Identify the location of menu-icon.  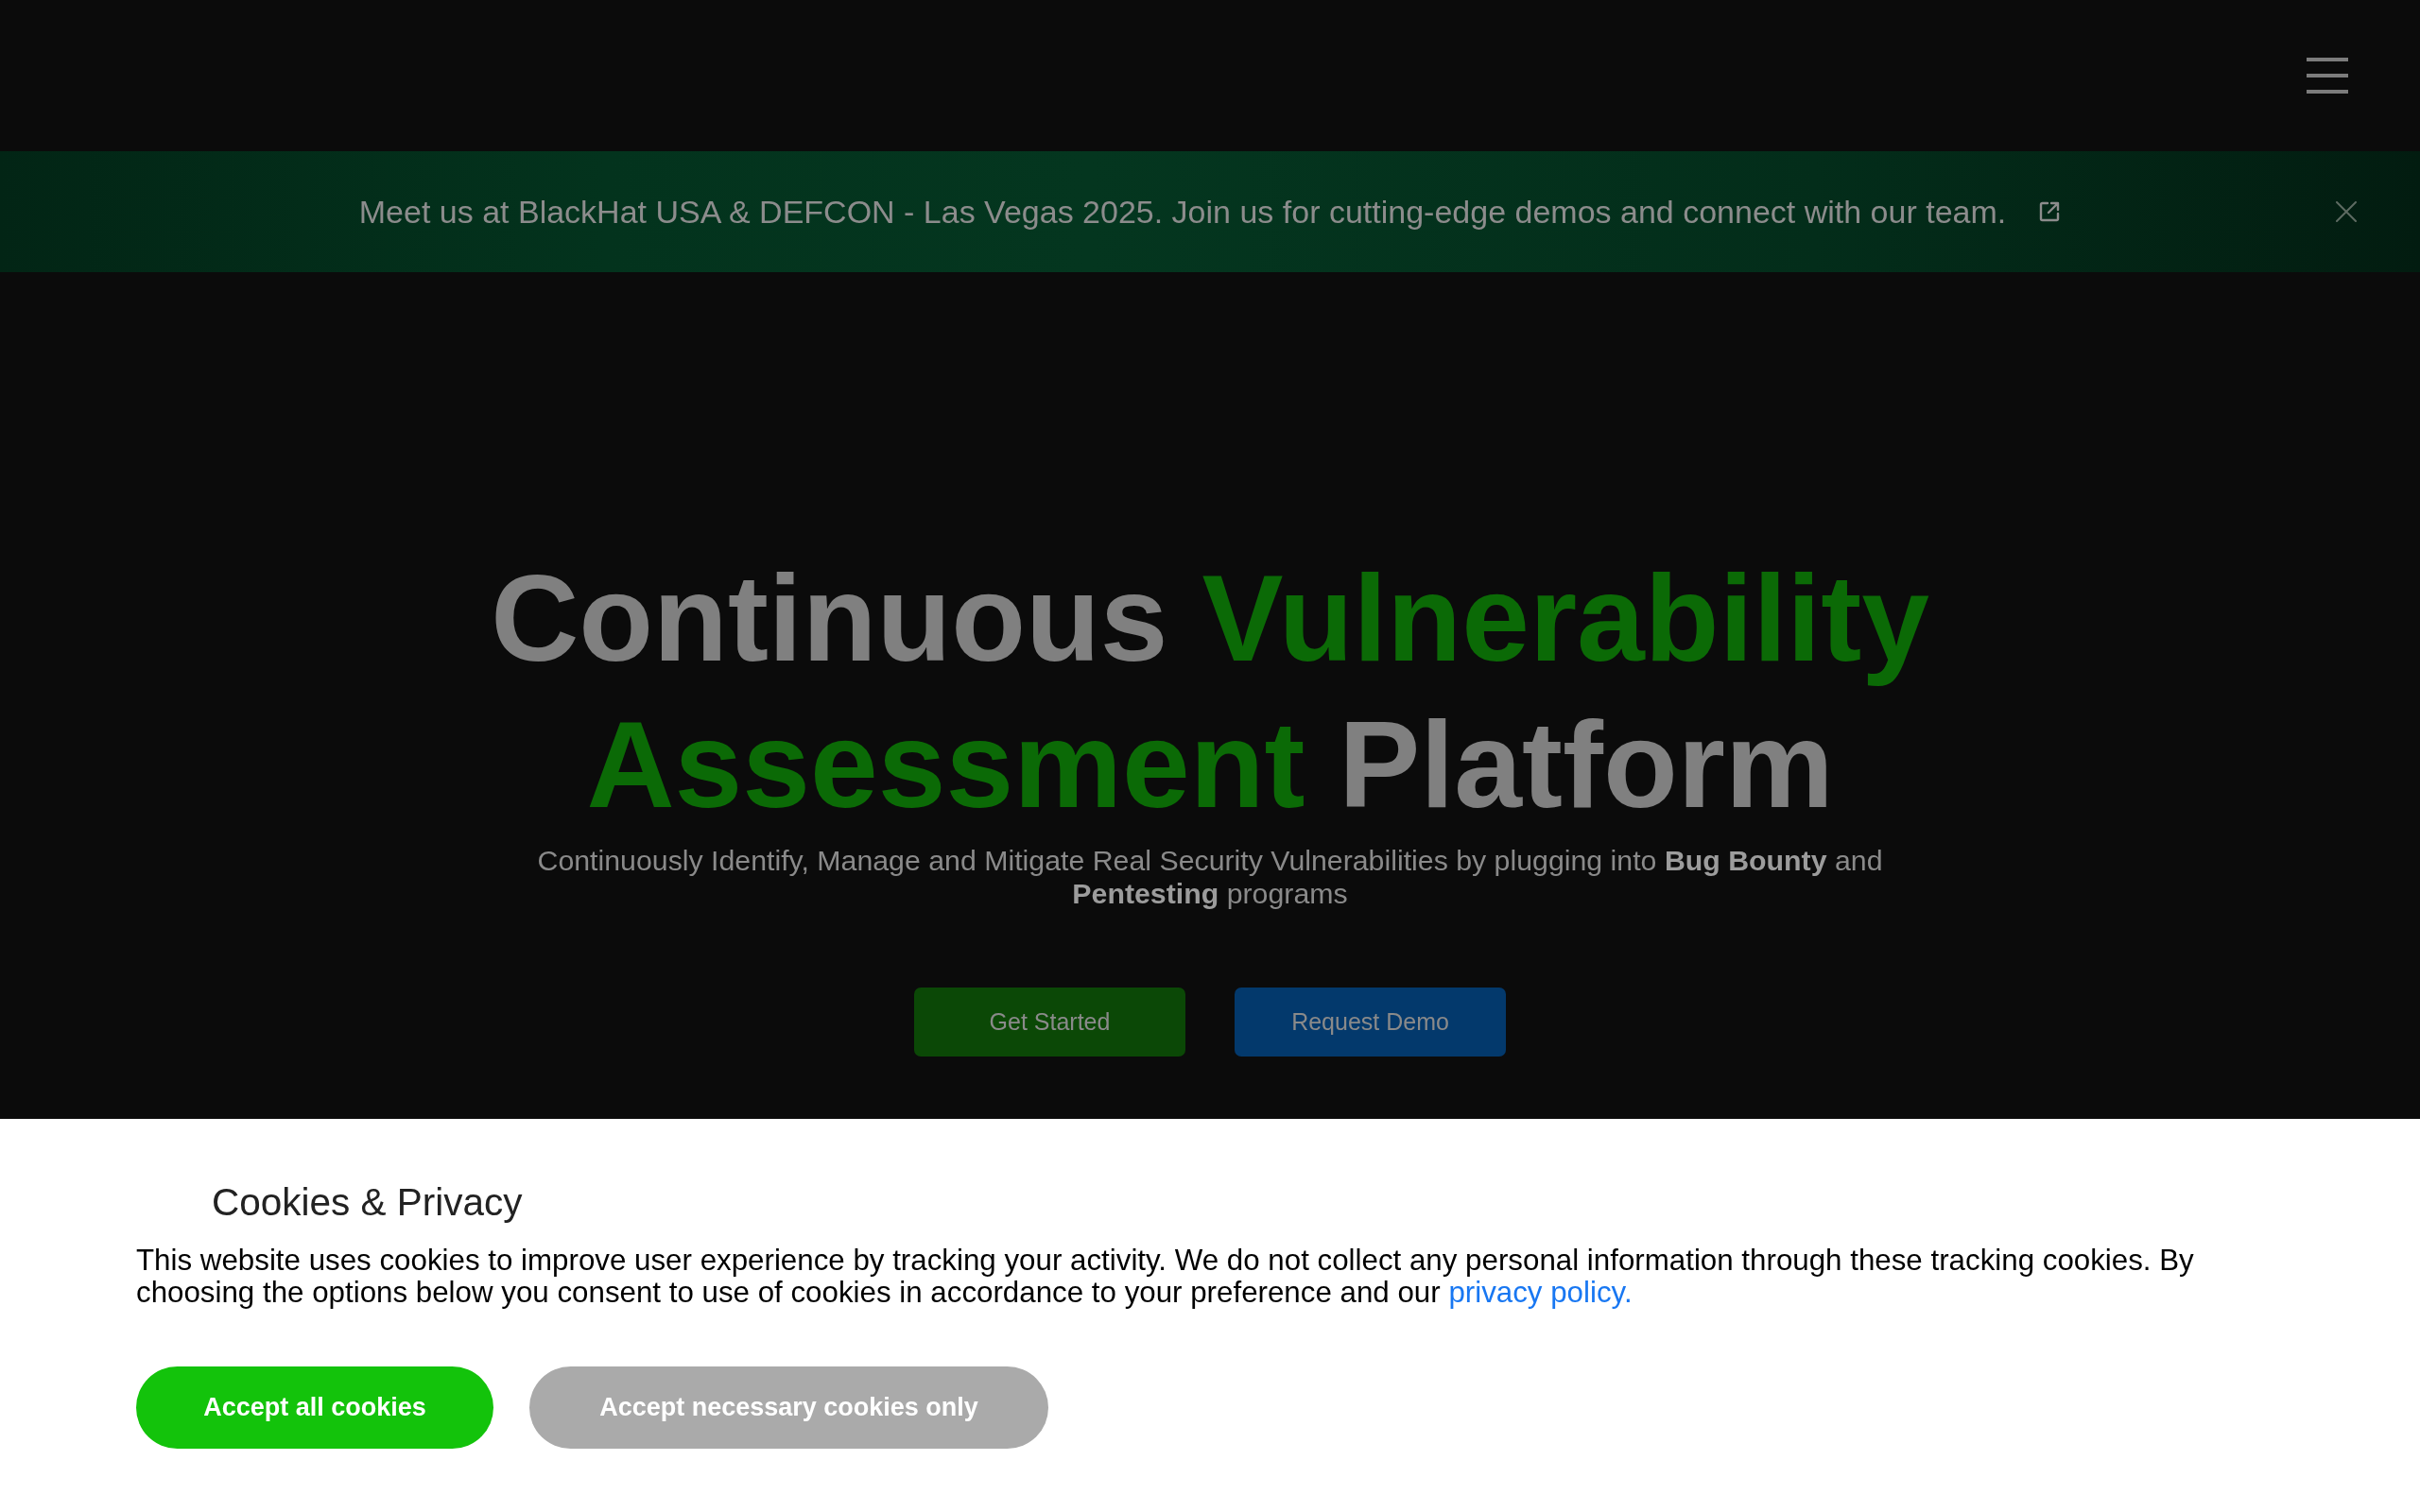
(2327, 76).